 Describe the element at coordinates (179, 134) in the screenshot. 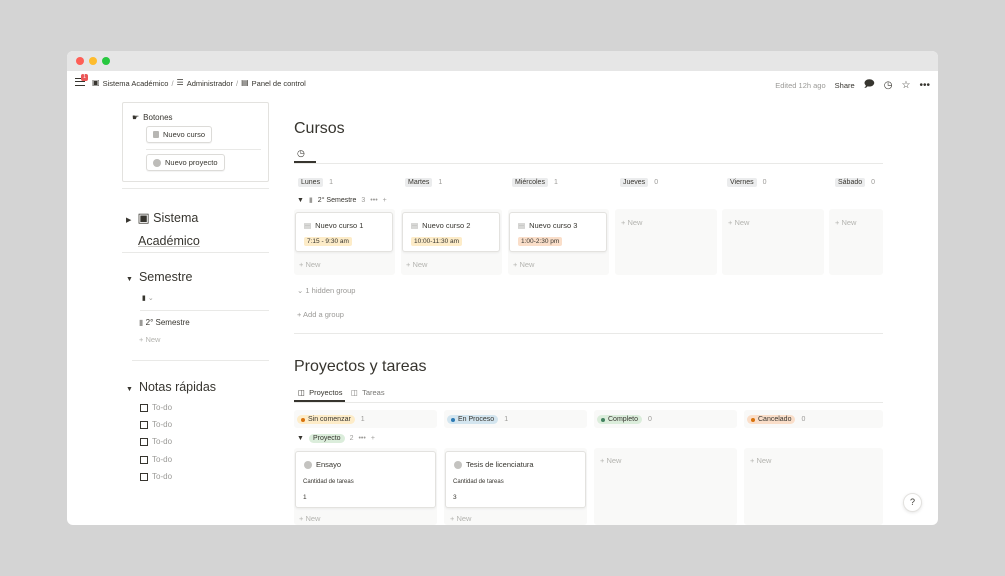

I see `nuevo-curso-button: Nuevo curso` at that location.